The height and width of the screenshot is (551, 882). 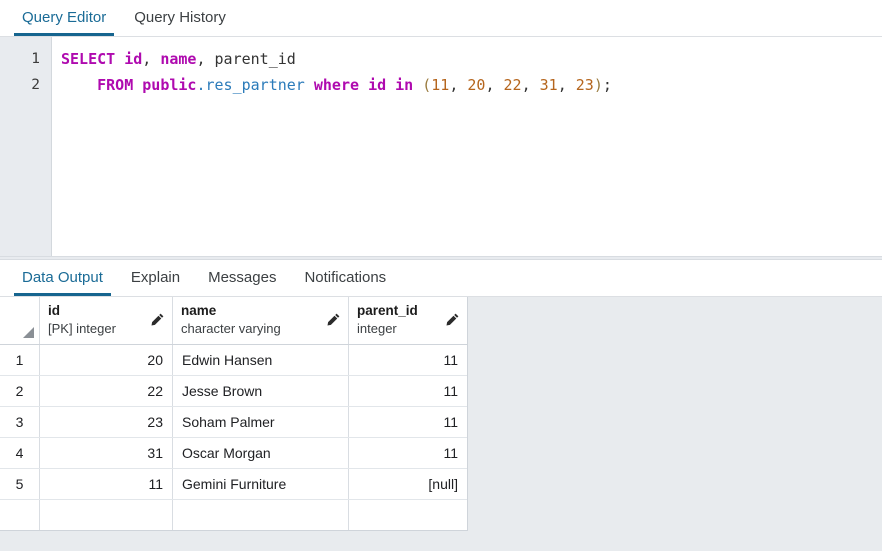 What do you see at coordinates (169, 85) in the screenshot?
I see `sql-token-schema: public` at bounding box center [169, 85].